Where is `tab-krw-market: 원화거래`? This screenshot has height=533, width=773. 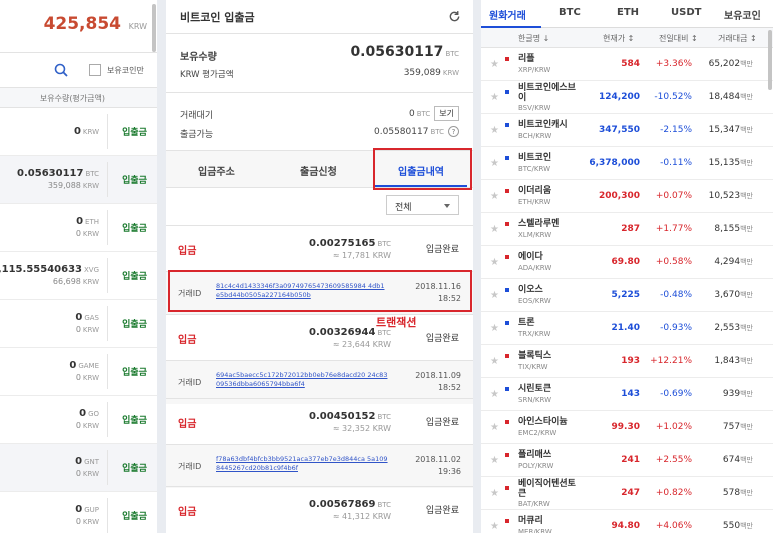
tab-krw-market: 원화거래 is located at coordinates (507, 14).